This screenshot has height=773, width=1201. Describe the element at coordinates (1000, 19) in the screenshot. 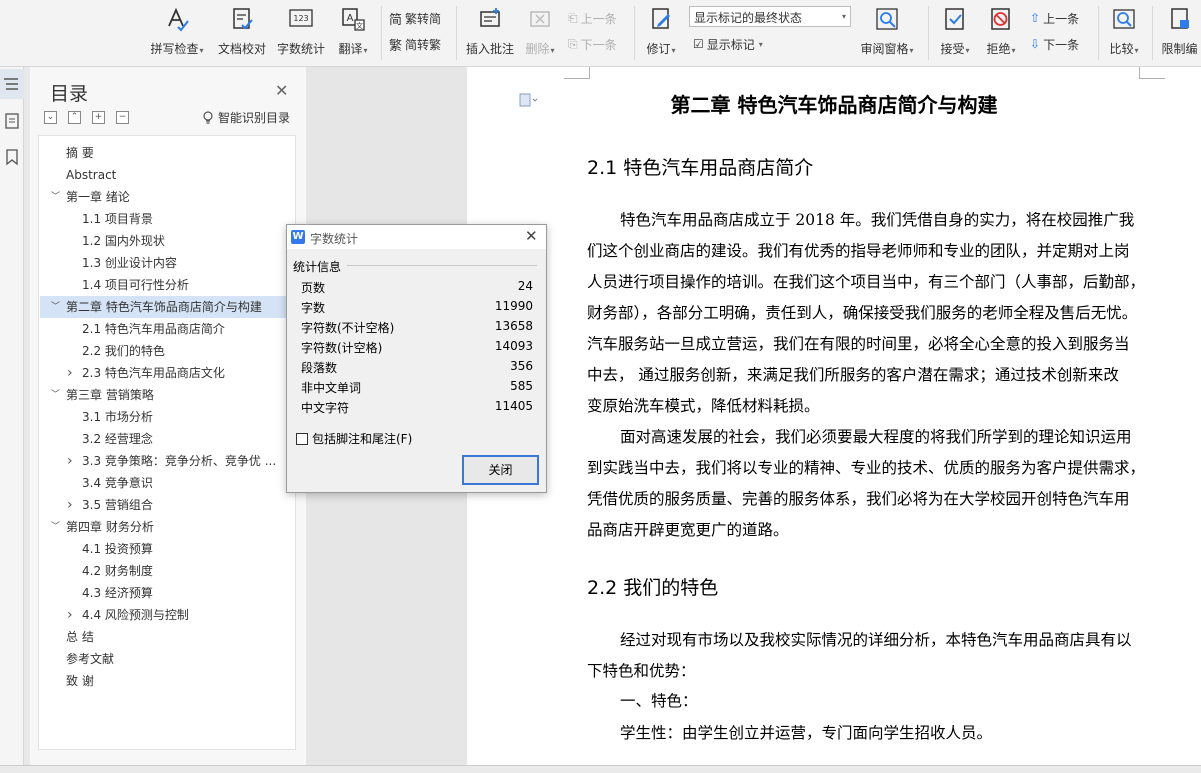

I see `reject-icon` at that location.